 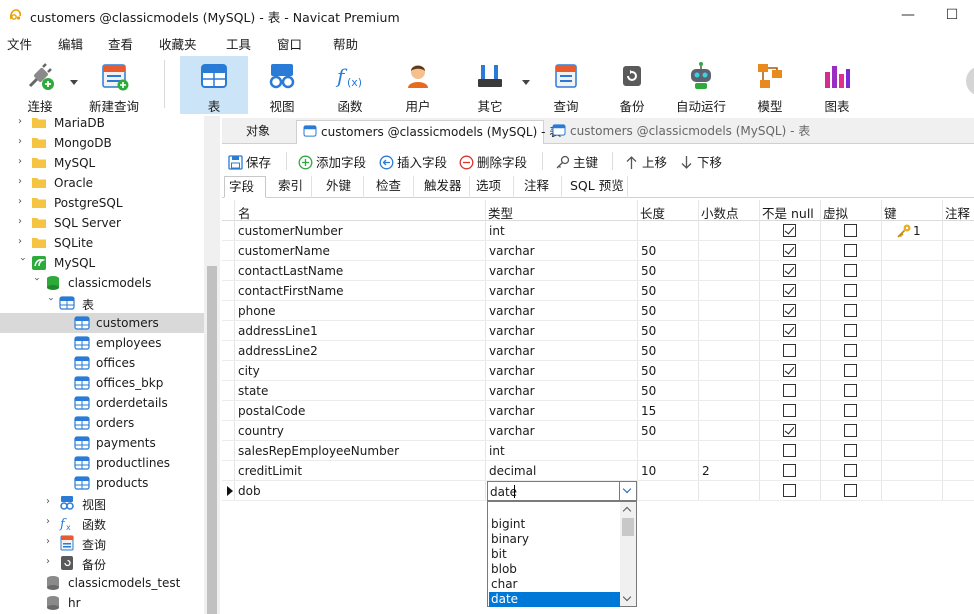 I want to click on tree-connection-sqlserver: › SQL Server, so click(x=102, y=223).